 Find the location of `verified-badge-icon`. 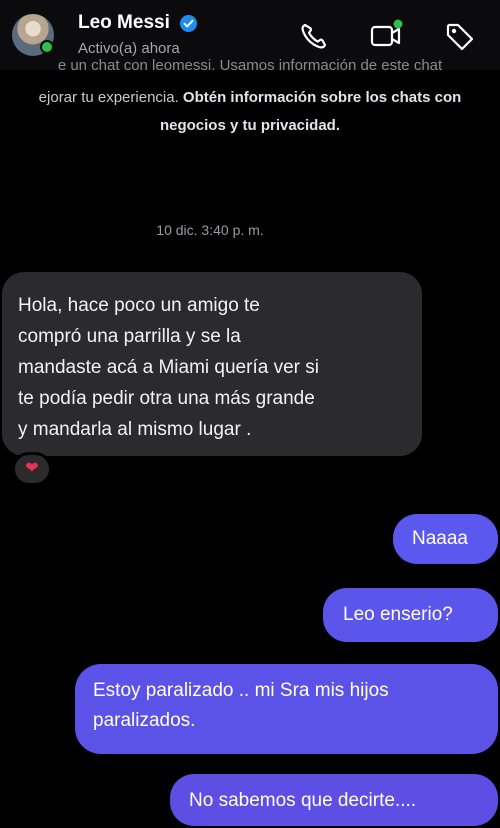

verified-badge-icon is located at coordinates (189, 23).